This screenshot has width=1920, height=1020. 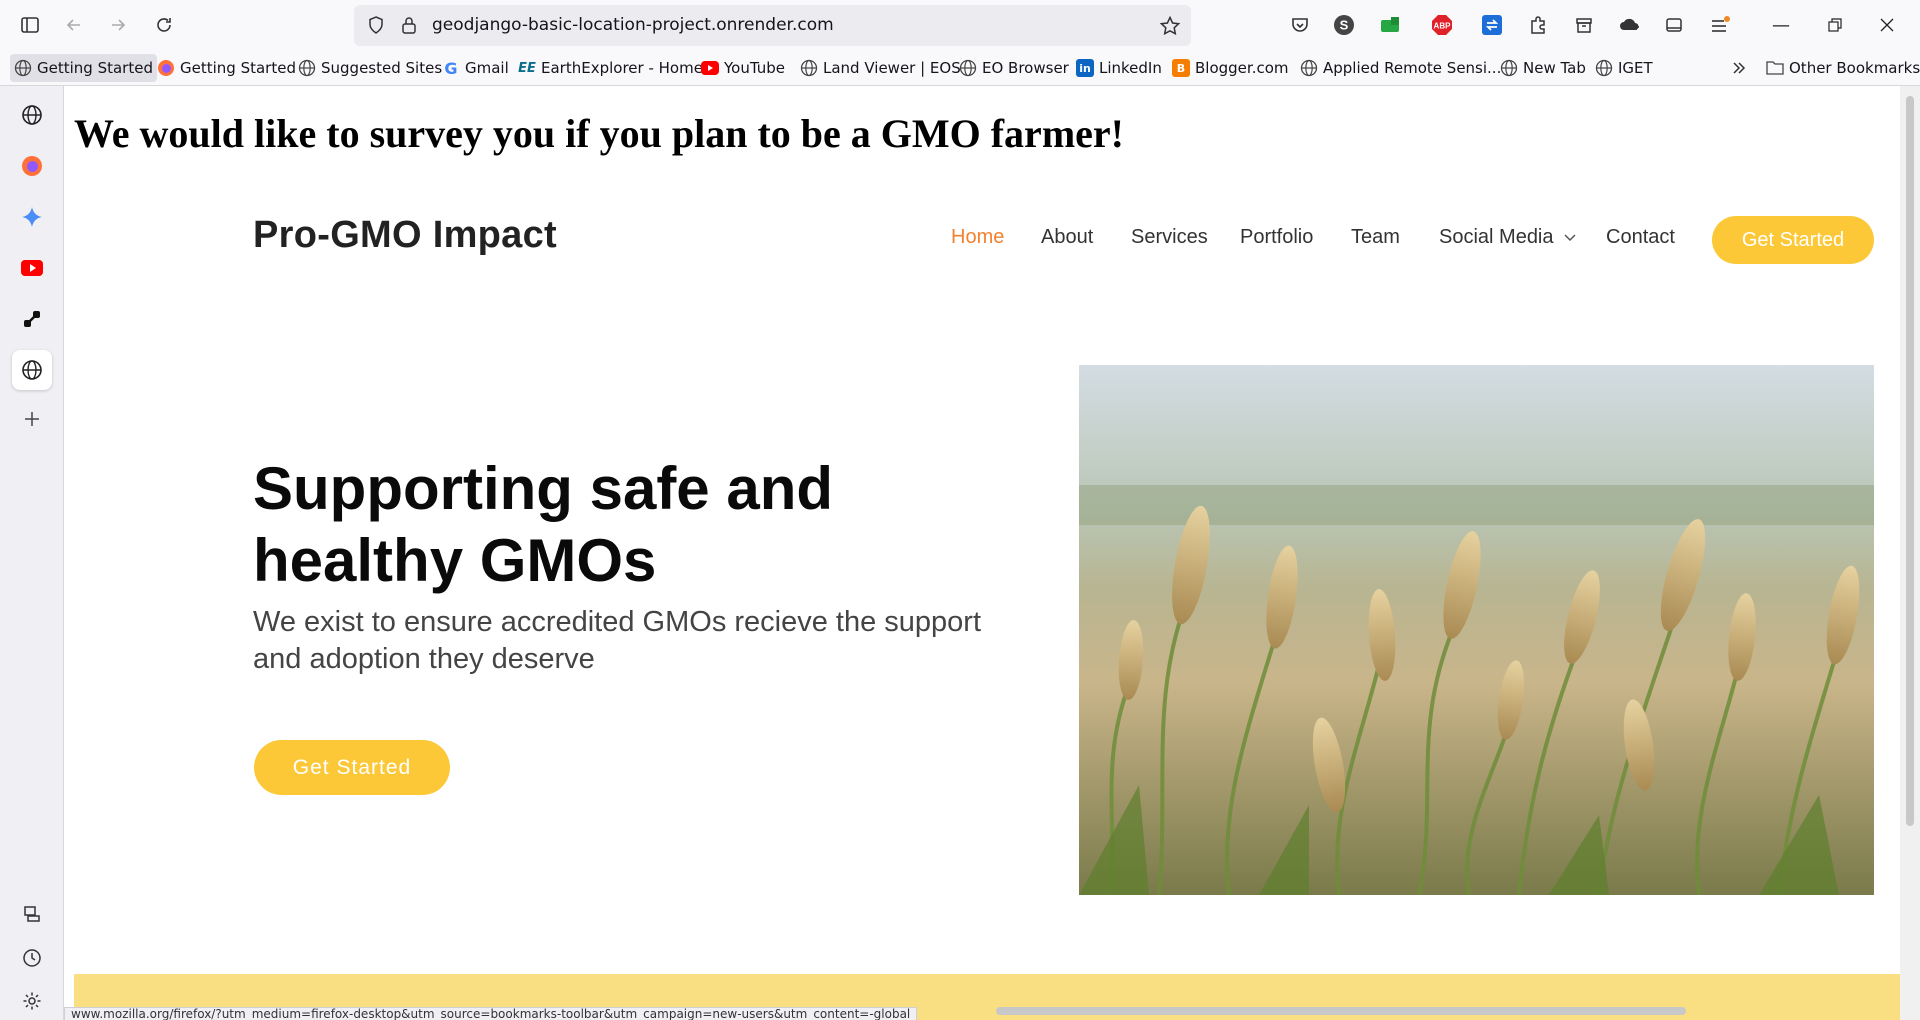 I want to click on hero-title: Supporting safe and healthy GMOs, so click(x=603, y=525).